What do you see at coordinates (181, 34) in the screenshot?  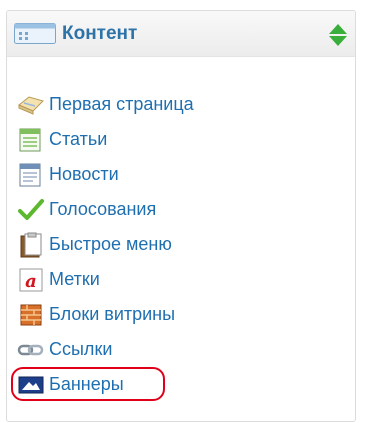 I see `panel-header: Контент` at bounding box center [181, 34].